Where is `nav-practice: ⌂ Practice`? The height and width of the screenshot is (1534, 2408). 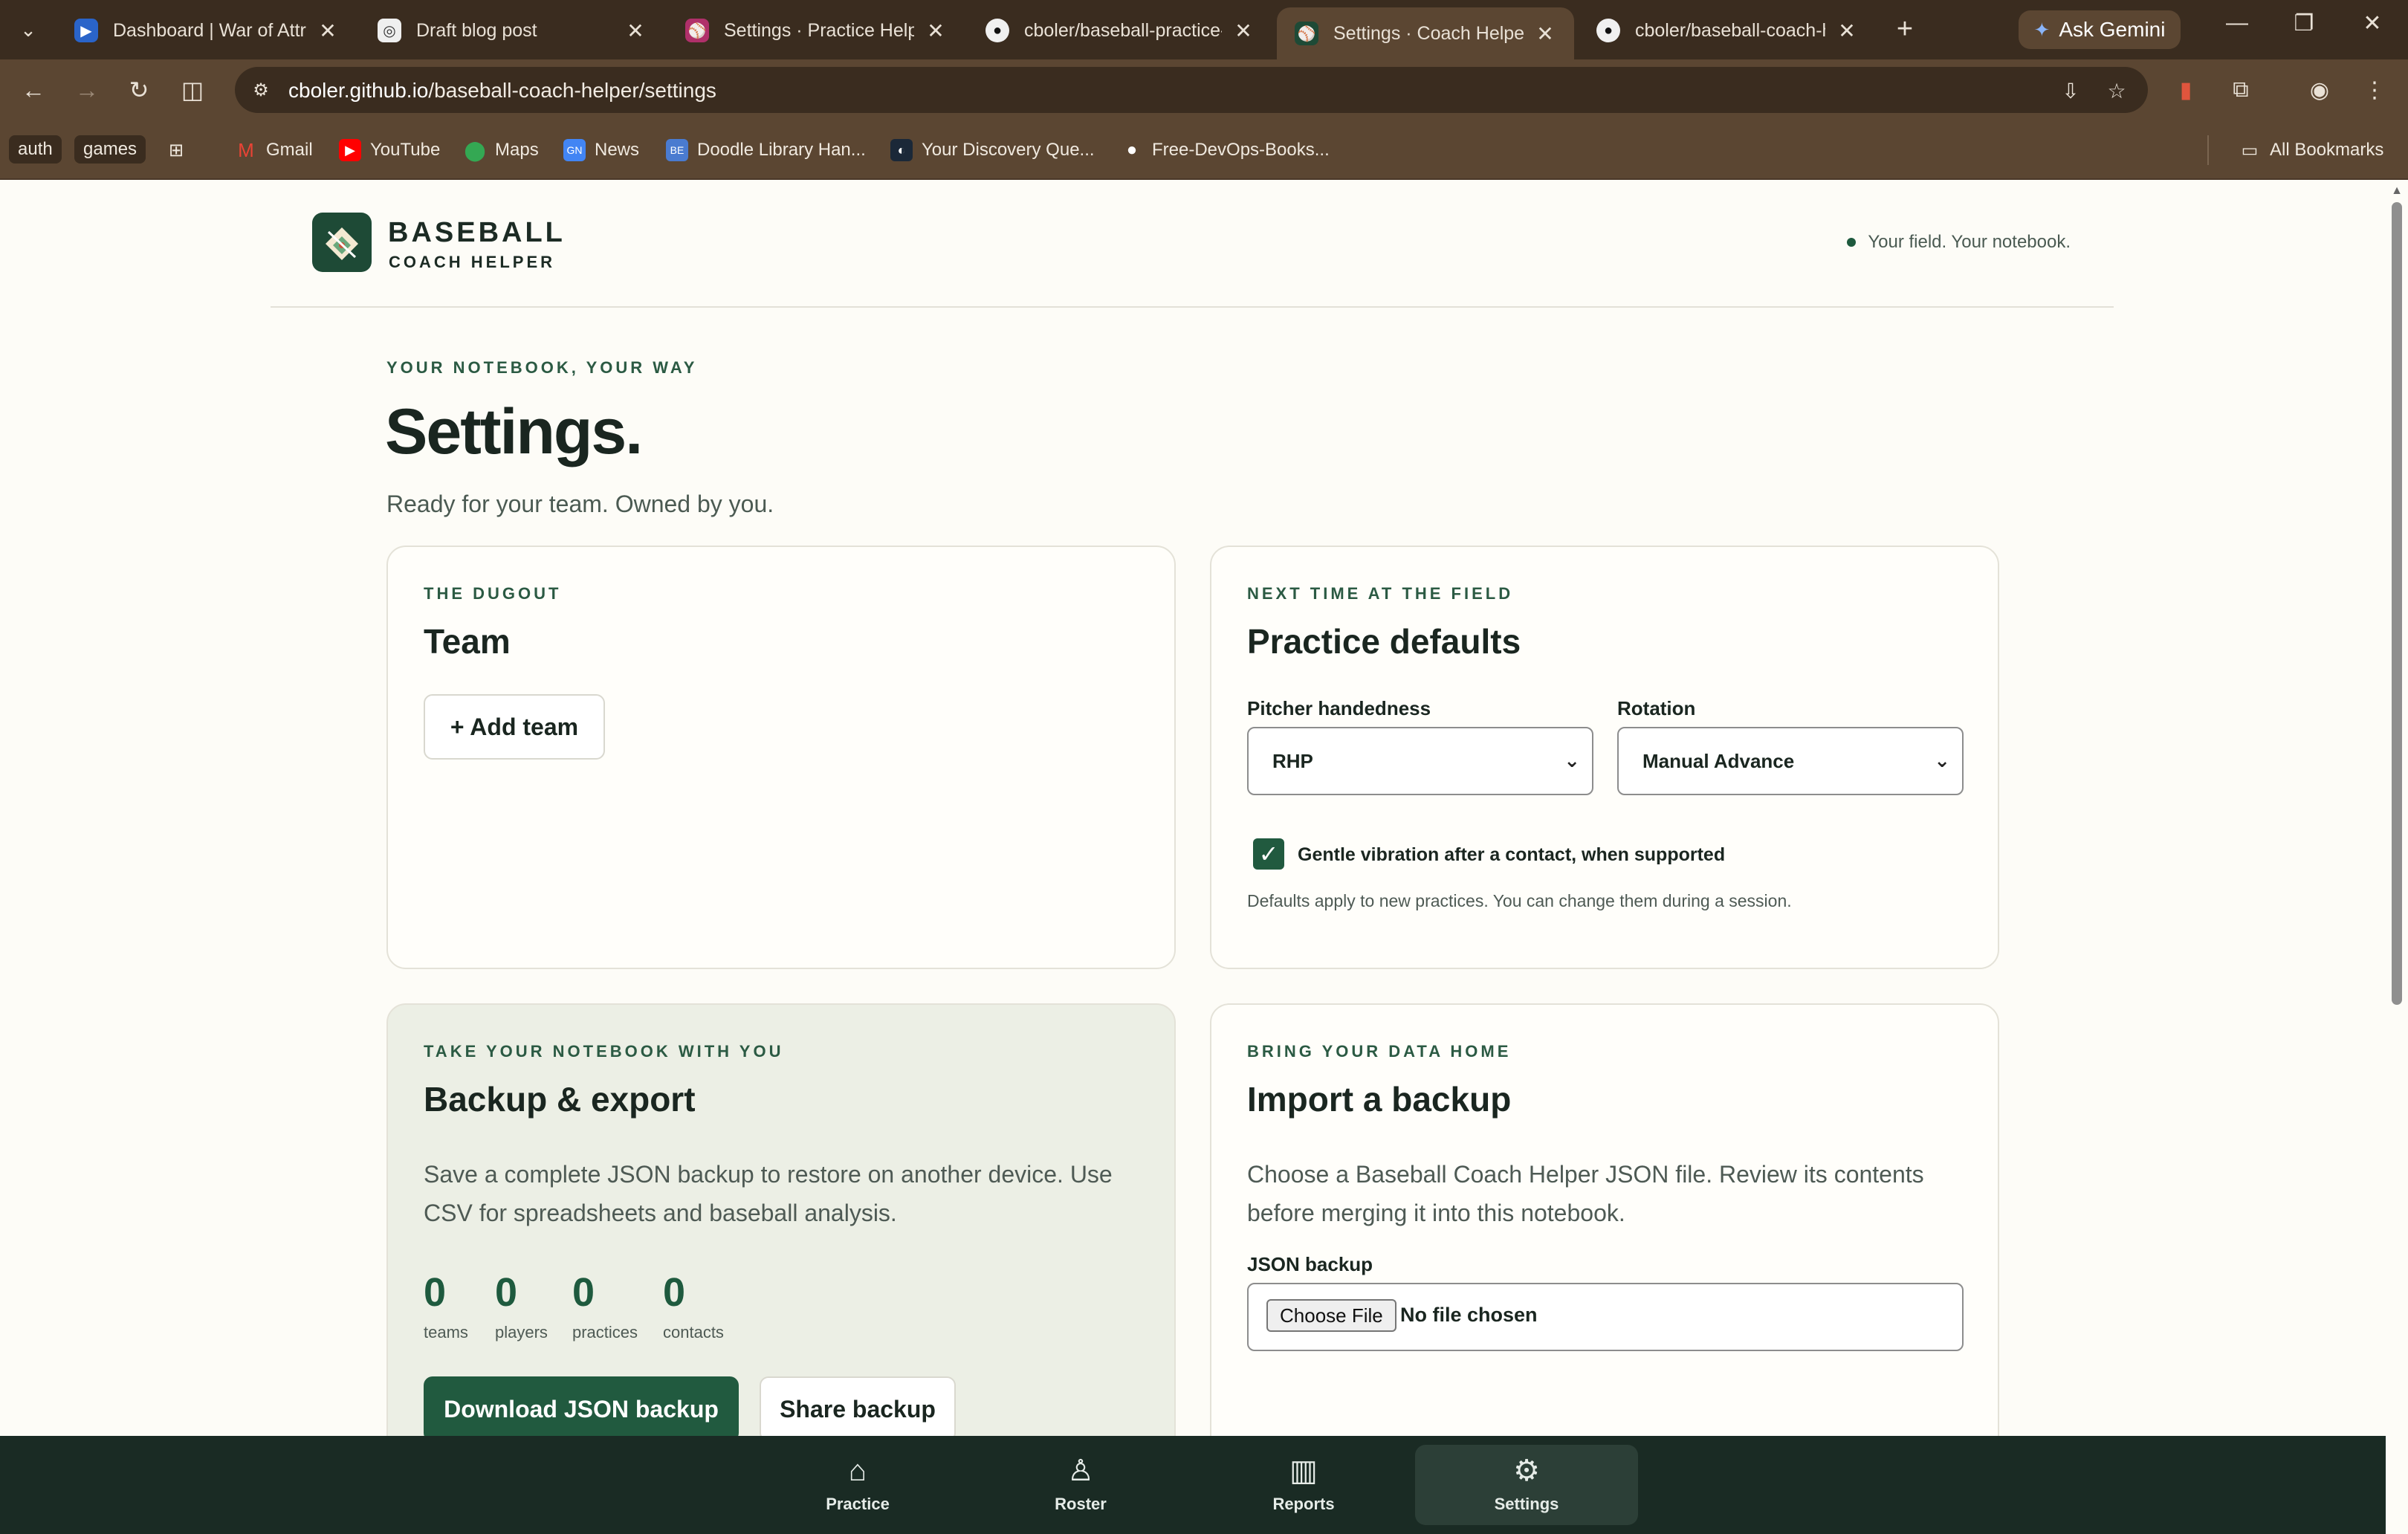
nav-practice: ⌂ Practice is located at coordinates (857, 1485).